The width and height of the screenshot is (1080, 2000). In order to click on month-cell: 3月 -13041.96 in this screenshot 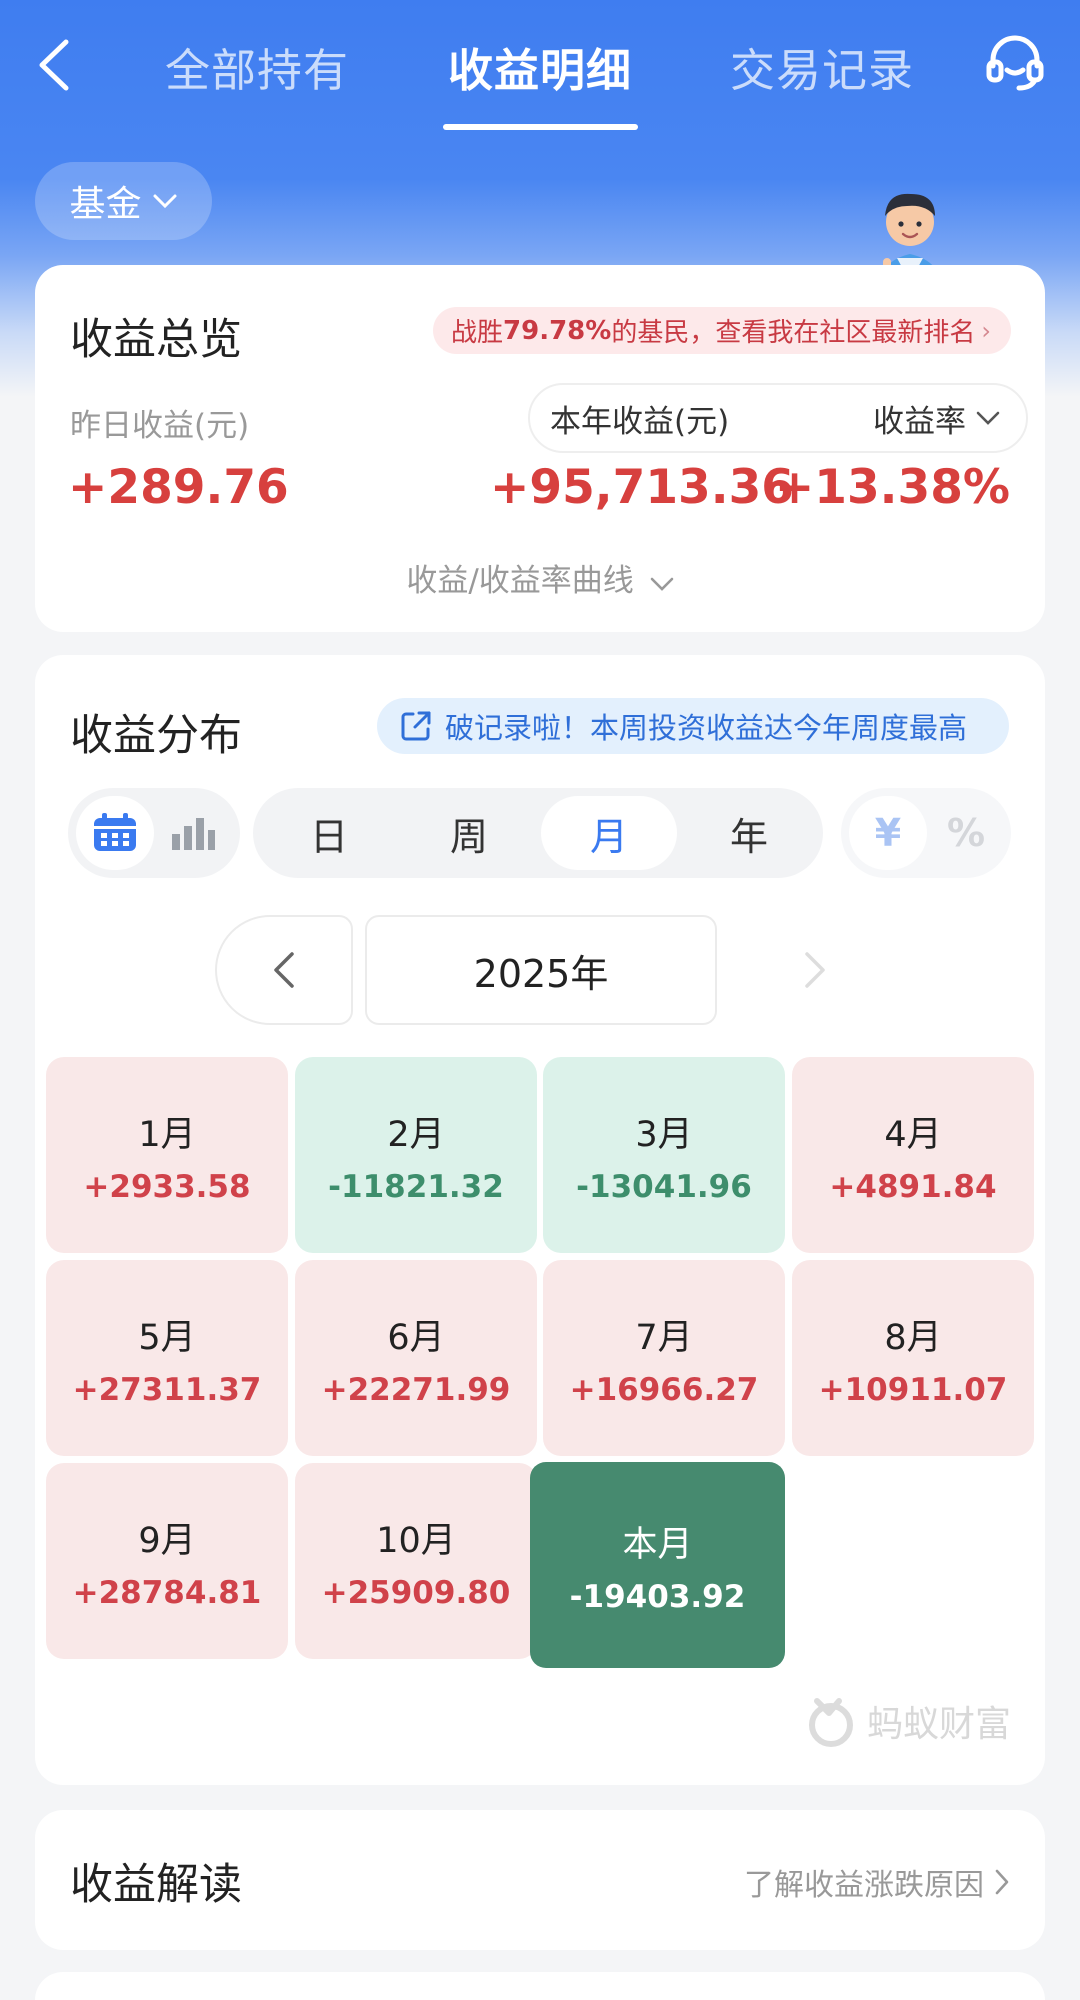, I will do `click(664, 1155)`.